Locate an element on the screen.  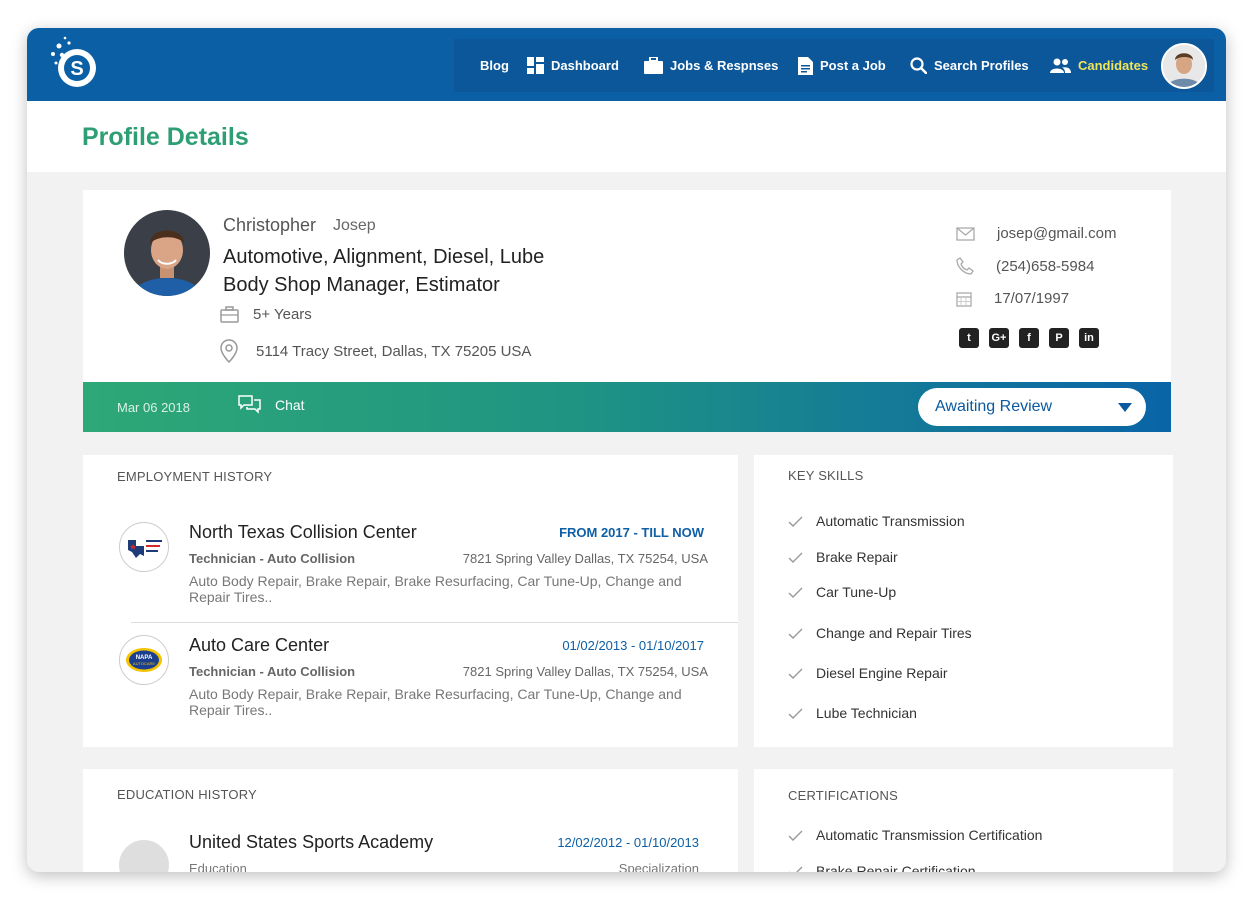
skill-label: Brake Repair is located at coordinates (857, 557).